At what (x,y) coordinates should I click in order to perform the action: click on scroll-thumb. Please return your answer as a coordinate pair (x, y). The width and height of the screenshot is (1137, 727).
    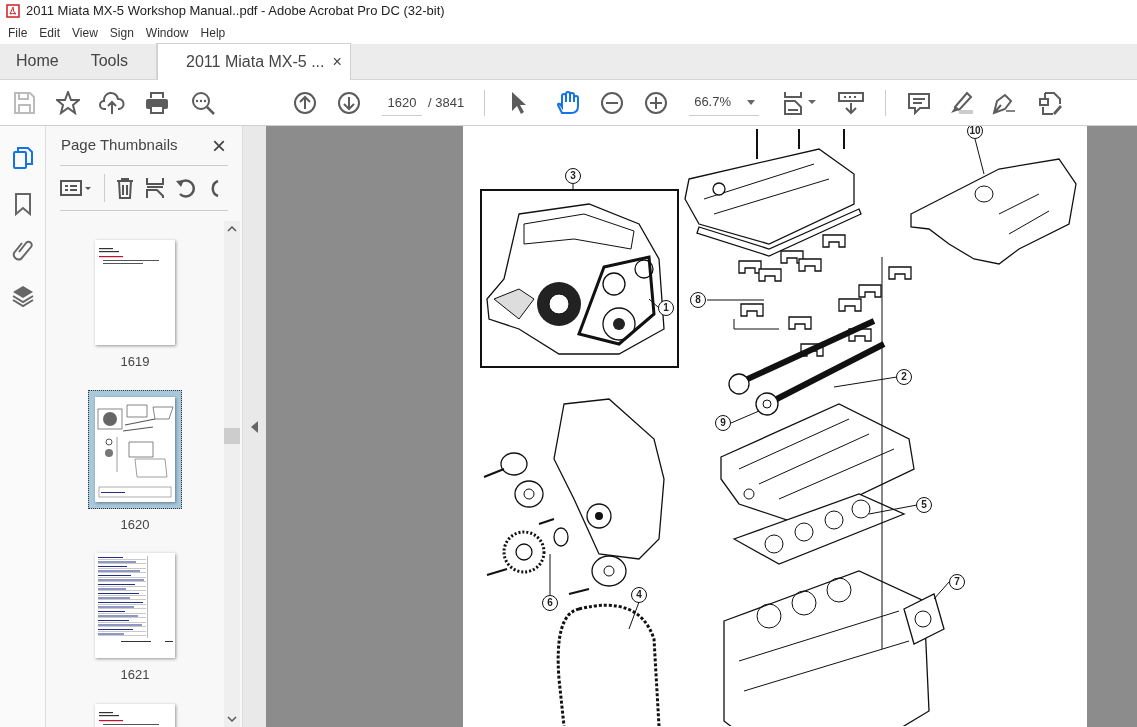
    Looking at the image, I should click on (232, 436).